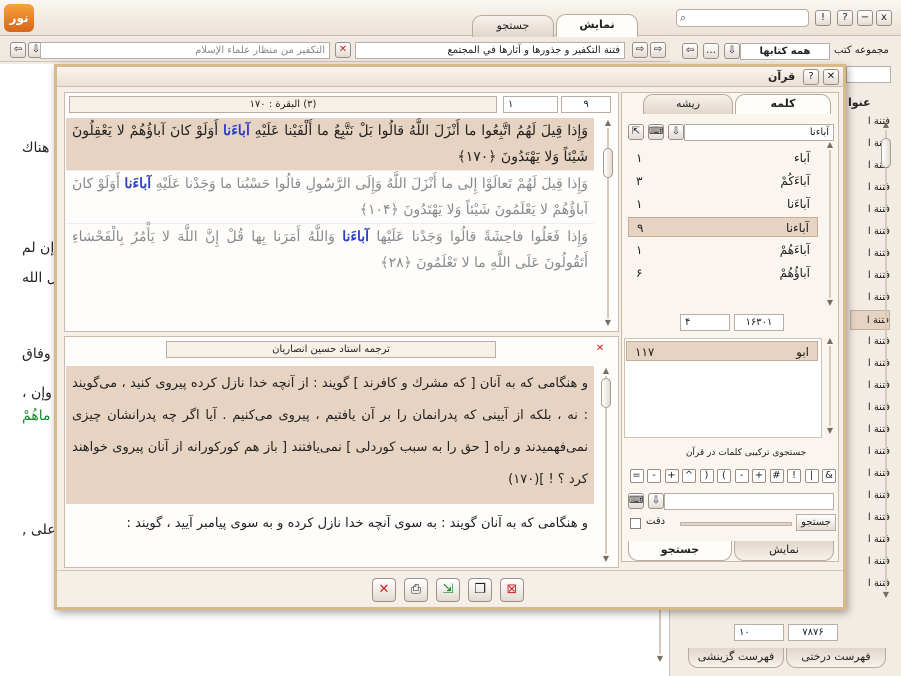  What do you see at coordinates (185, 50) in the screenshot?
I see `left-doc-field: التكفير من منظار علماء الإسلام` at bounding box center [185, 50].